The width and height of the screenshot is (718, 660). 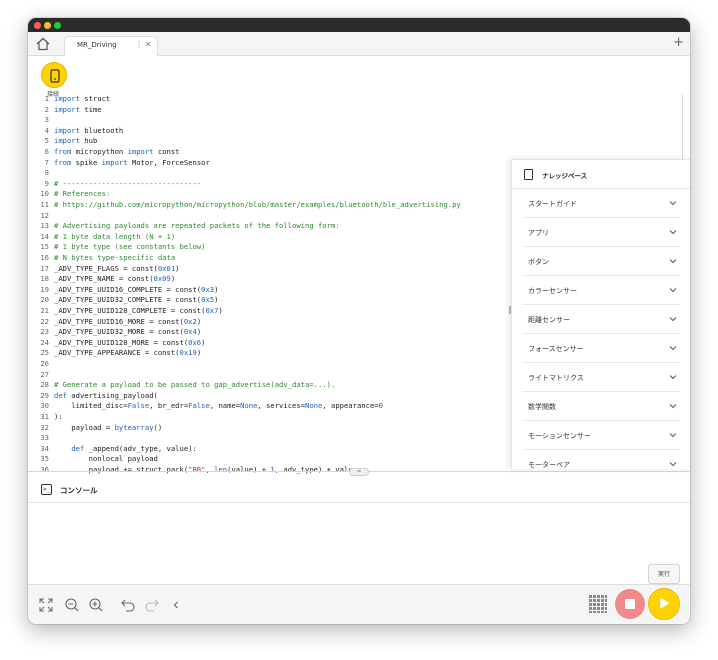 I want to click on code-token: _ADV_TYPE_UUID32_MORE = const(, so click(x=119, y=332).